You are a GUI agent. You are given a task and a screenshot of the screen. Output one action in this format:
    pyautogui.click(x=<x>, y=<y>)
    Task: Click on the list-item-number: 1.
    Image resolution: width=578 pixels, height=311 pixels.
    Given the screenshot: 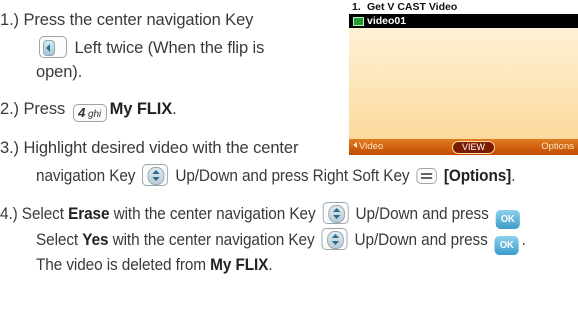 What is the action you would take?
    pyautogui.click(x=356, y=7)
    